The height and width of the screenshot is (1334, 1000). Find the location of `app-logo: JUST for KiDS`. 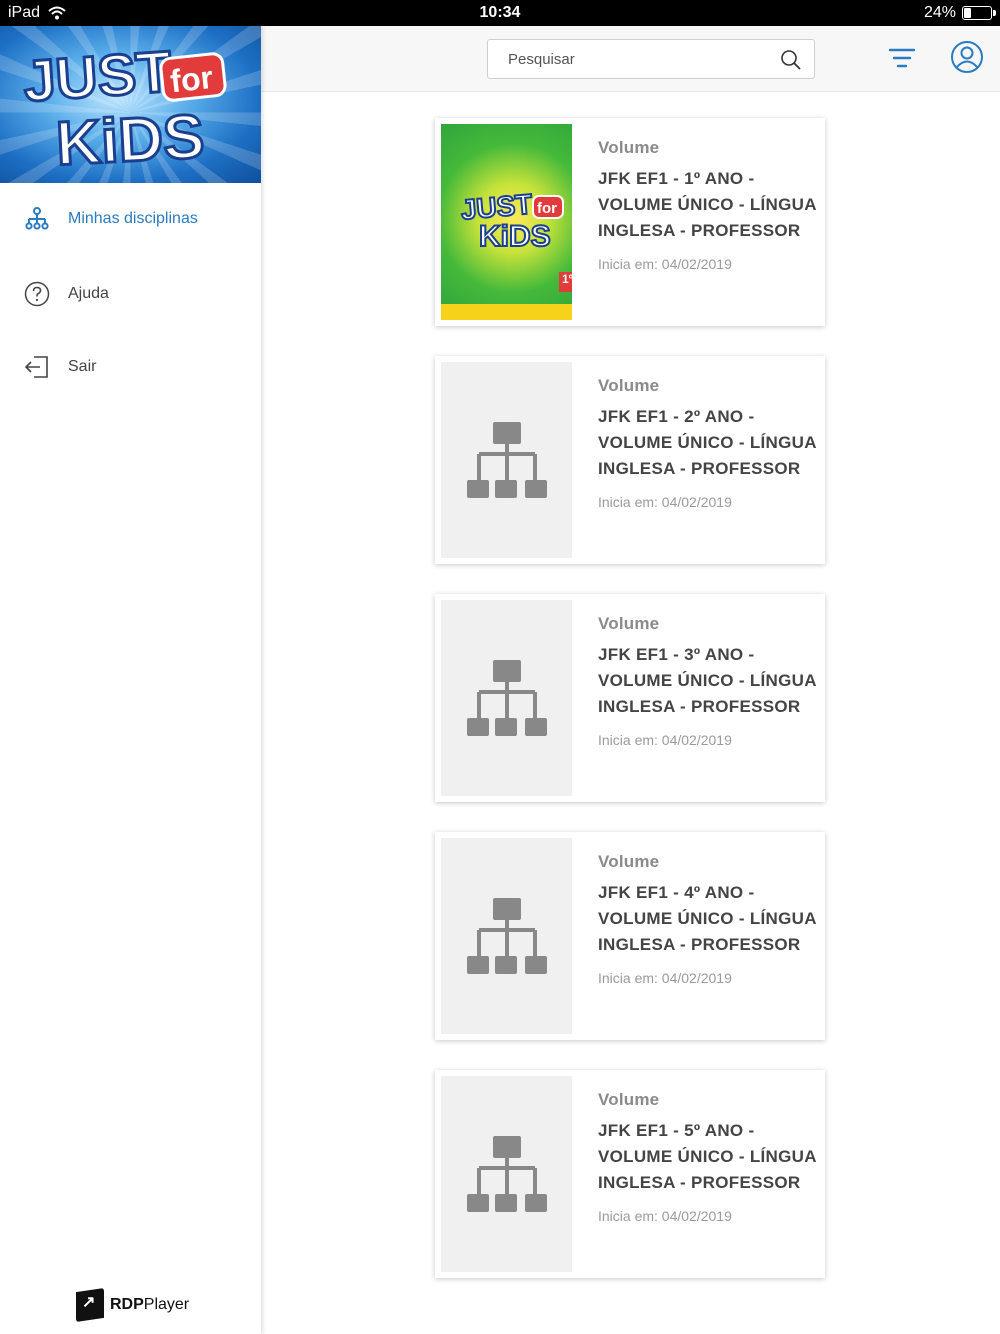

app-logo: JUST for KiDS is located at coordinates (130, 104).